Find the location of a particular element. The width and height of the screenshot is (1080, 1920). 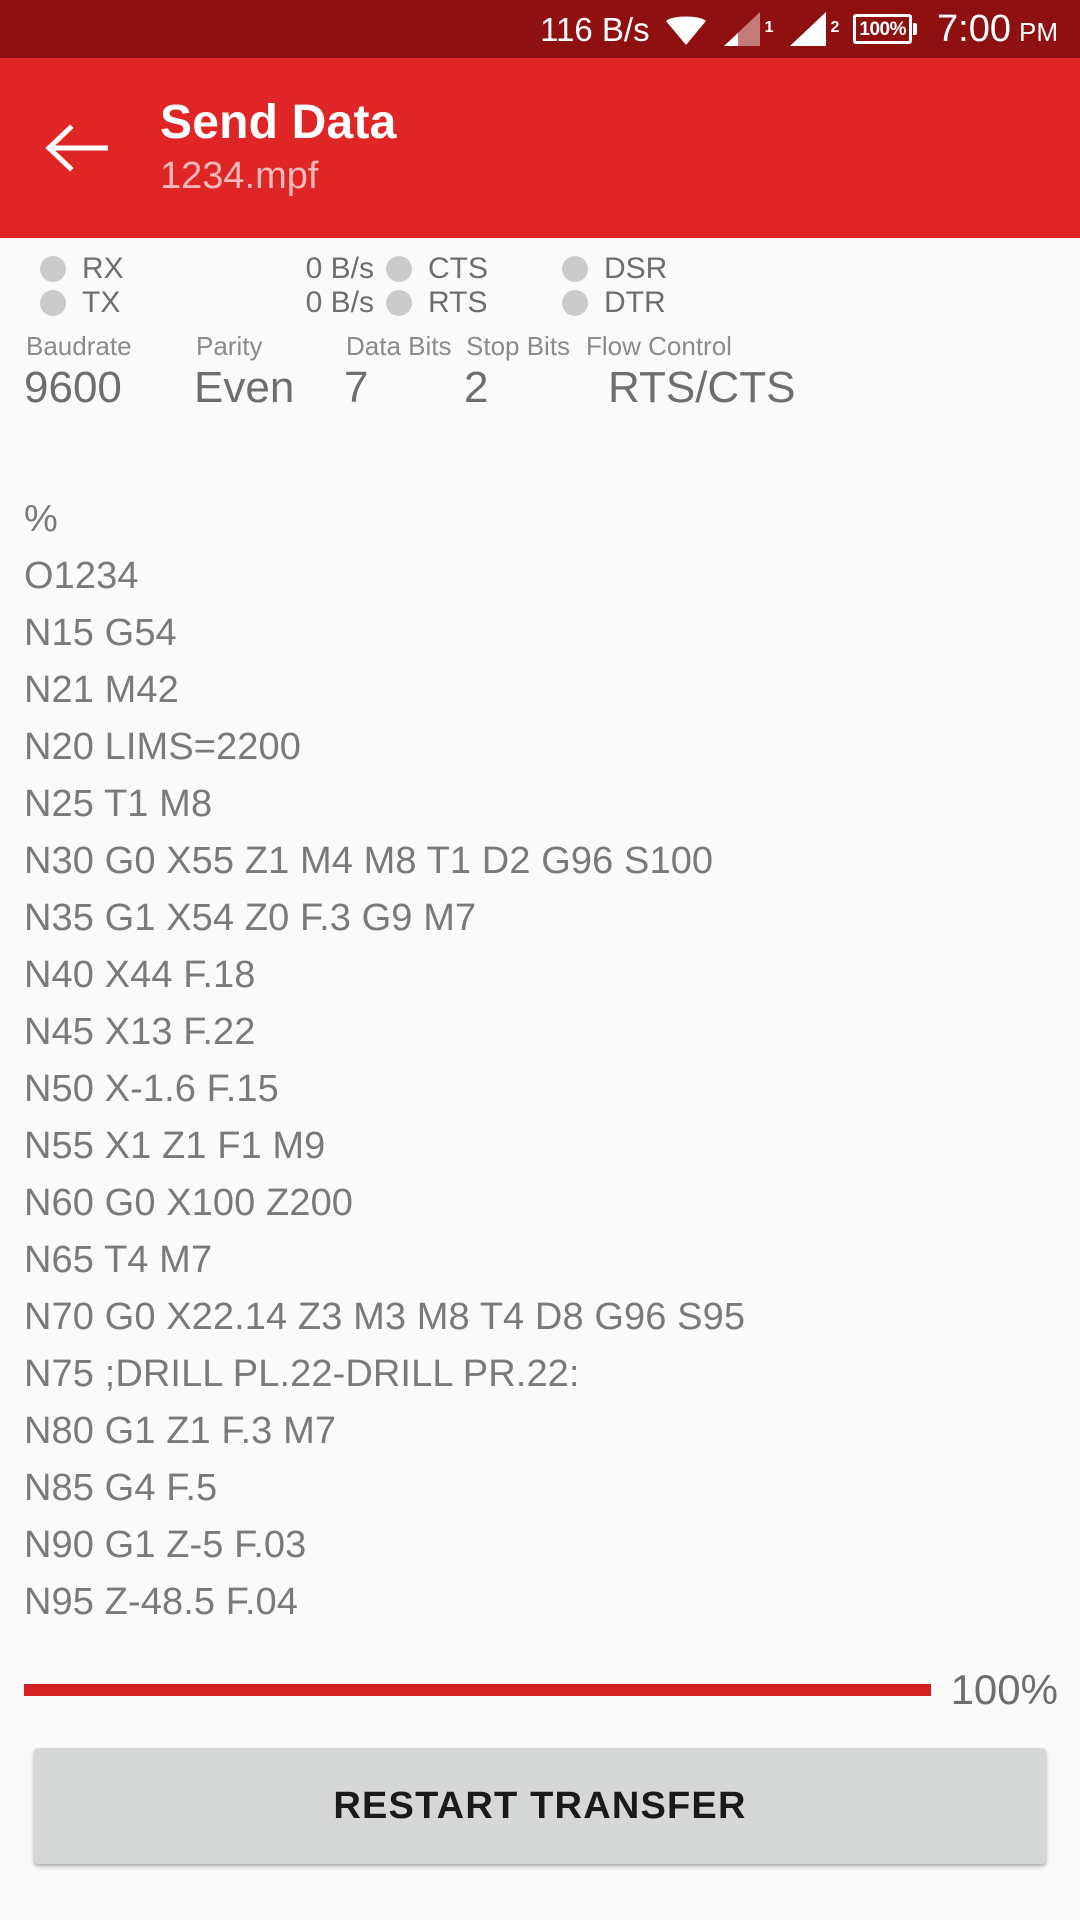

setting-parity-label: Parity is located at coordinates (229, 346).